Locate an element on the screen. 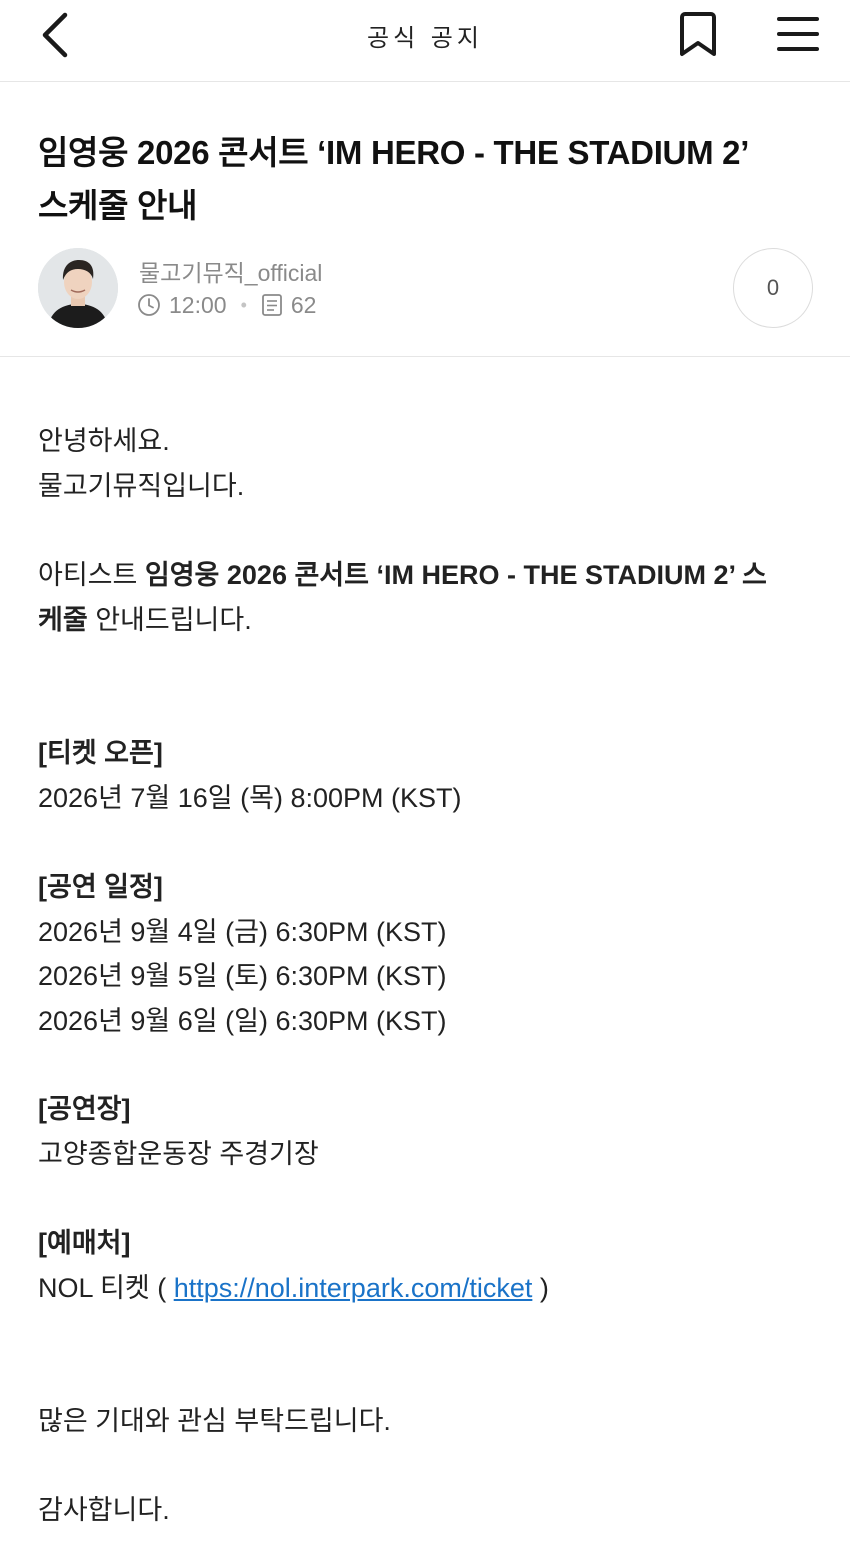 This screenshot has height=1545, width=850. post-time: 12:00 is located at coordinates (198, 304).